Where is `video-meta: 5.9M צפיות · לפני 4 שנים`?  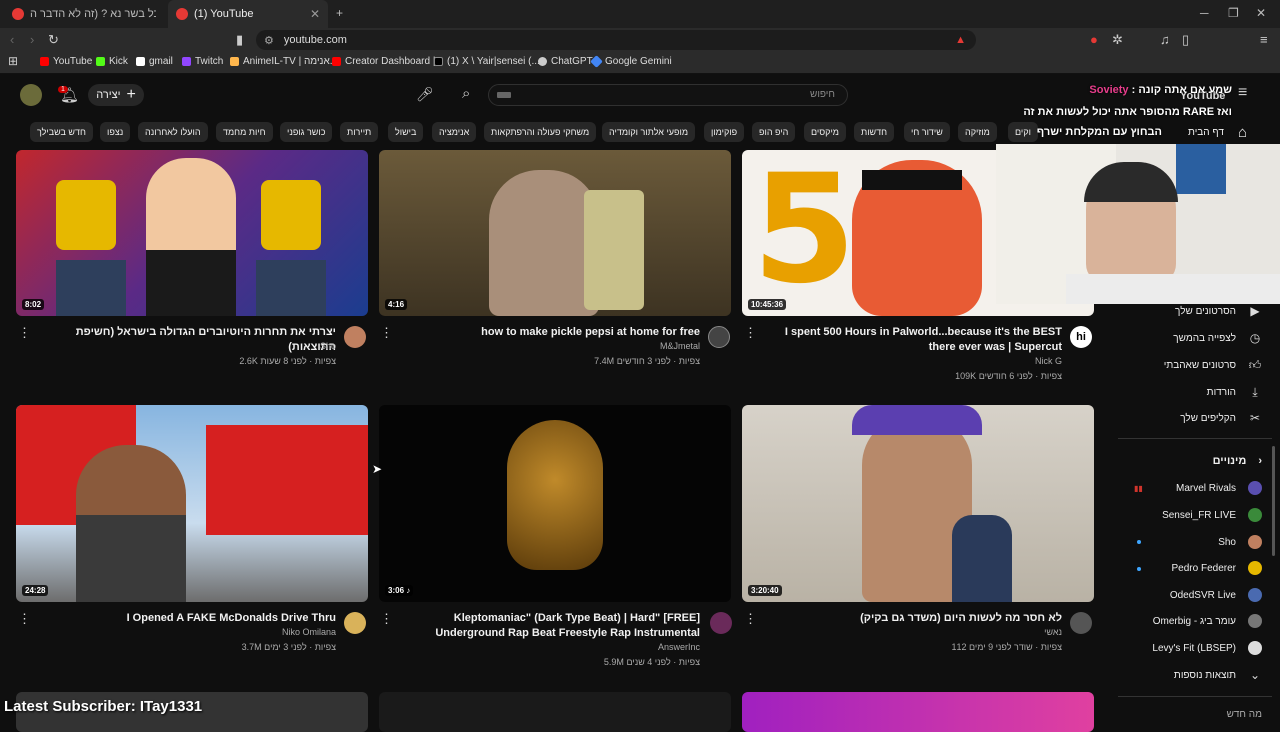 video-meta: 5.9M צפיות · לפני 4 שנים is located at coordinates (651, 662).